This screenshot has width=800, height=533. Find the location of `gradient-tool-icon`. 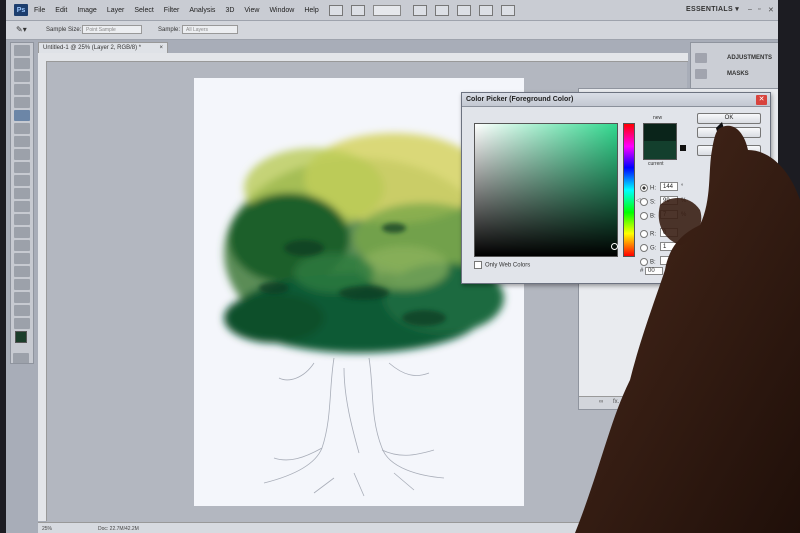

gradient-tool-icon is located at coordinates (22, 193).